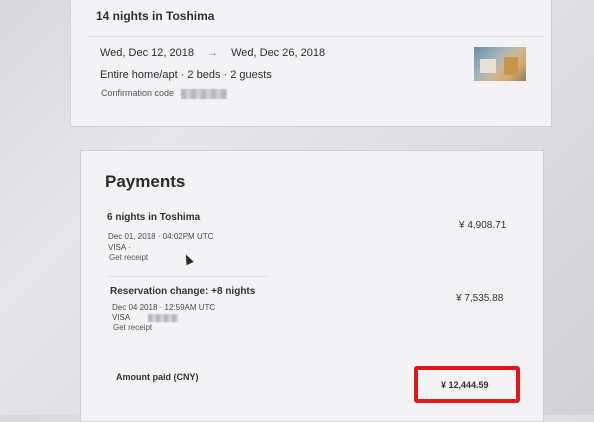 The height and width of the screenshot is (422, 594). What do you see at coordinates (483, 225) in the screenshot?
I see `payment-item-amount: ¥ 4,908.71` at bounding box center [483, 225].